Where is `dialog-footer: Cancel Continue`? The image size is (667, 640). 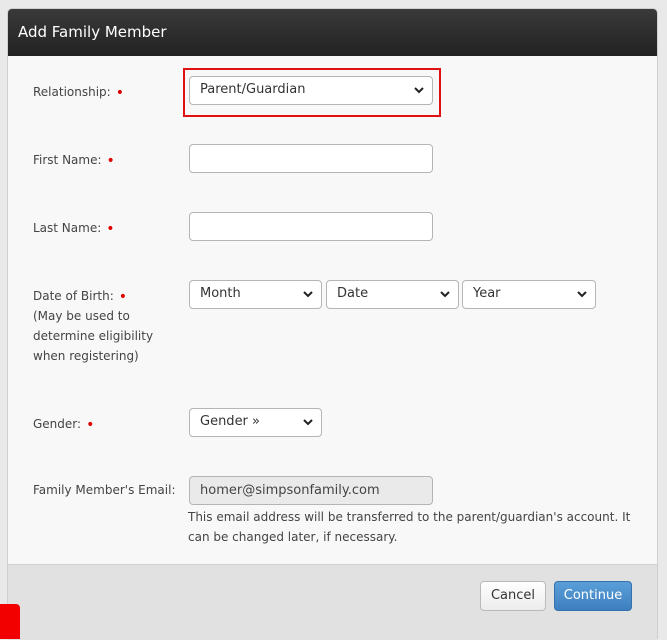 dialog-footer: Cancel Continue is located at coordinates (332, 602).